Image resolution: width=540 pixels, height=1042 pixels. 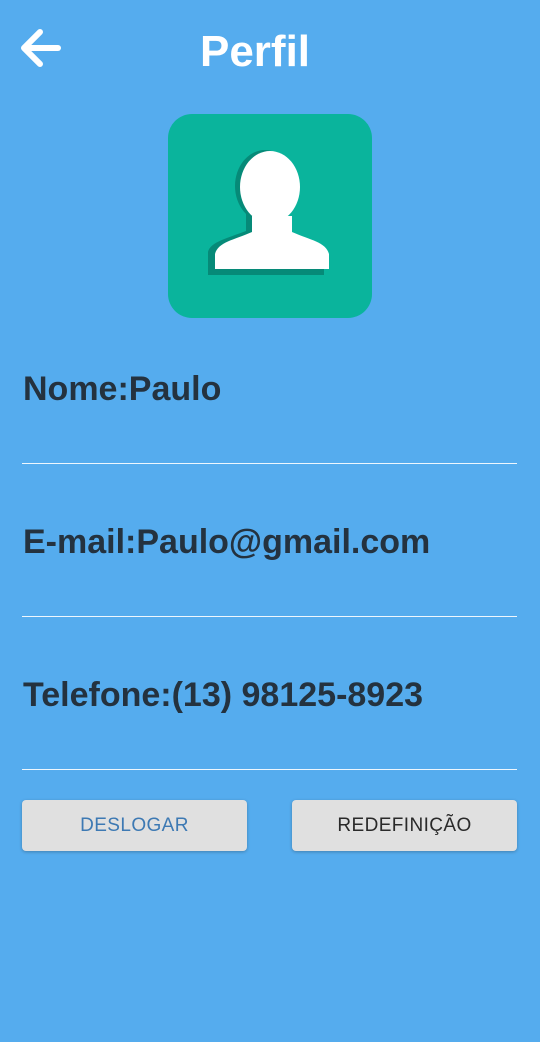 I want to click on app-header: Perfil, so click(x=270, y=50).